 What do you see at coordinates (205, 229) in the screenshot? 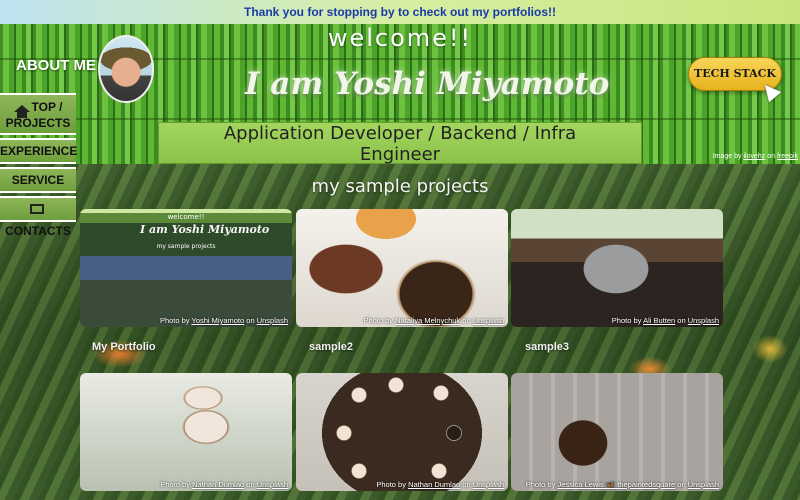
I see `mini-name: I am Yoshi Miyamoto` at bounding box center [205, 229].